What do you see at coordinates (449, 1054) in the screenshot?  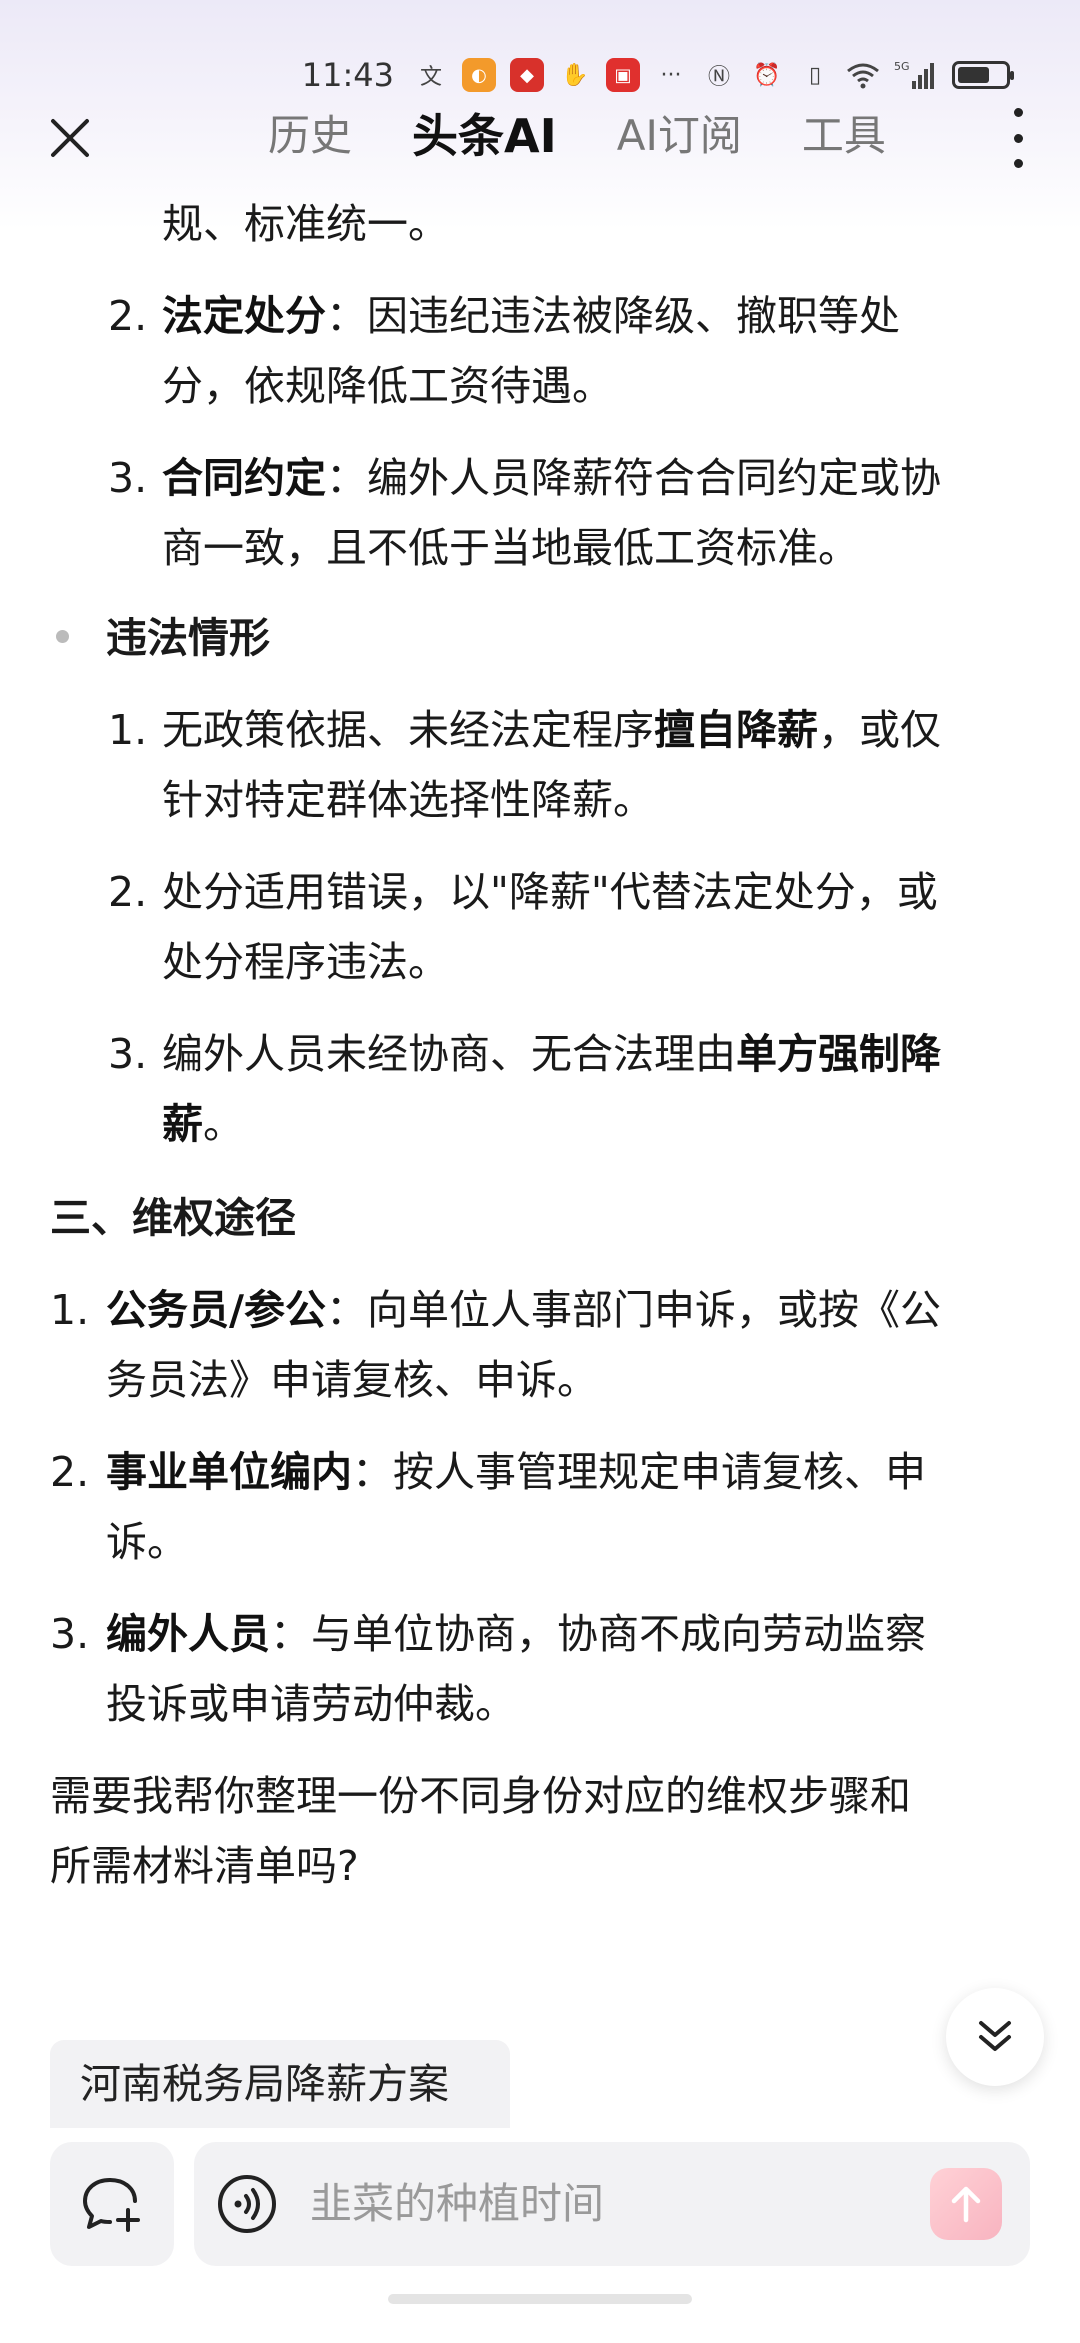 I see `list-item-text: 编外人员未经协商、无合法理由` at bounding box center [449, 1054].